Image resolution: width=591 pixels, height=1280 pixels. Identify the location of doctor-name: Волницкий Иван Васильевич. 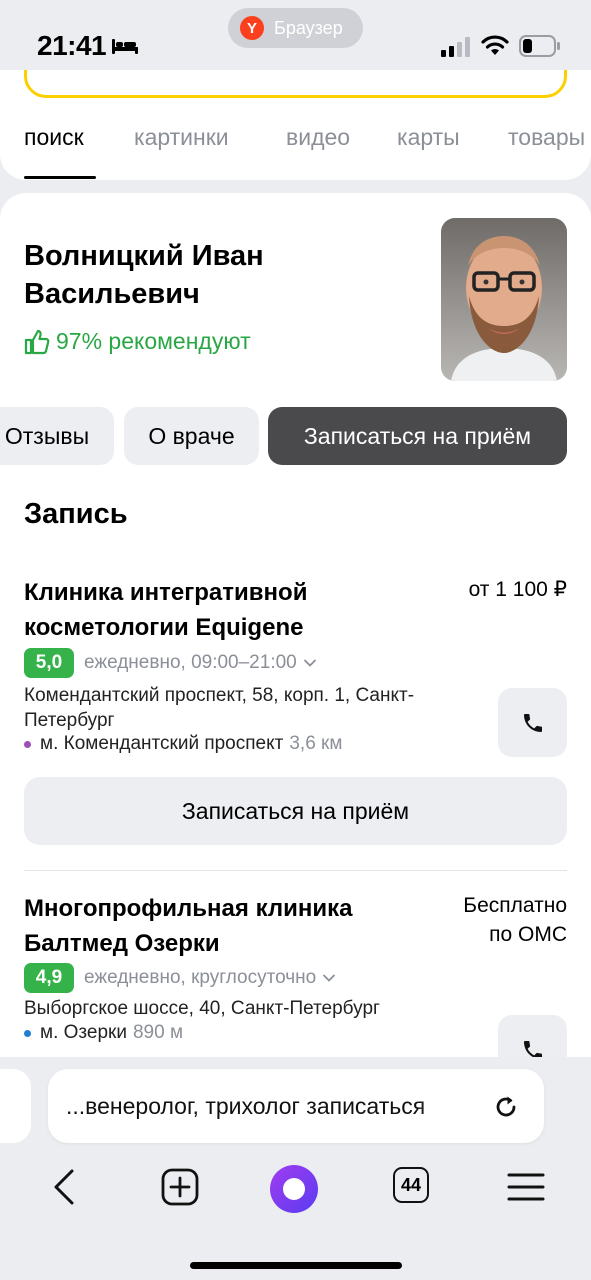
(144, 275).